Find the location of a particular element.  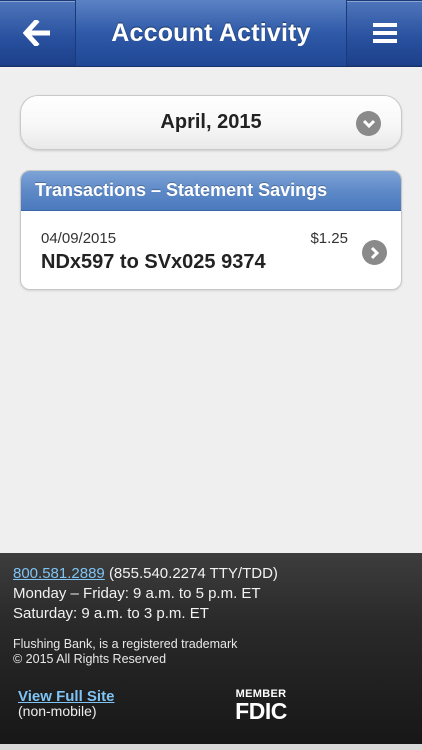

app-header: Account Activity is located at coordinates (211, 33).